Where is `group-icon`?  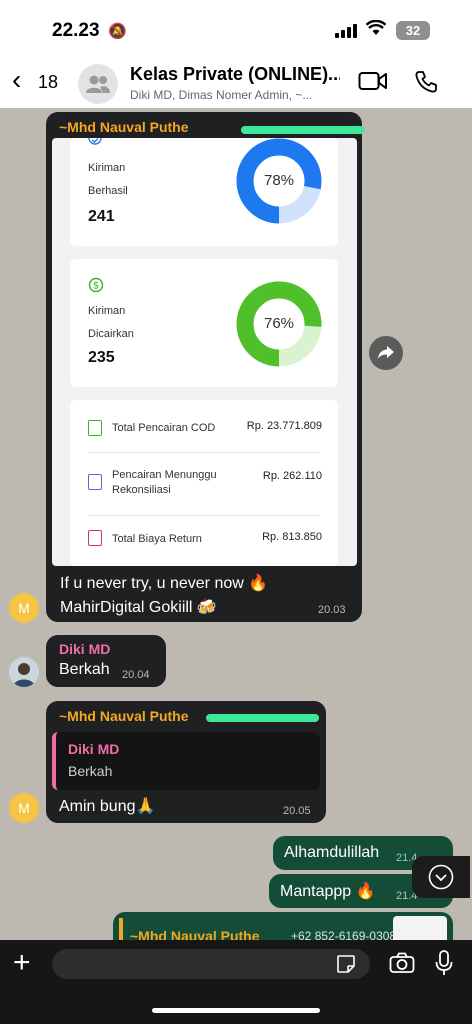
group-icon is located at coordinates (98, 84).